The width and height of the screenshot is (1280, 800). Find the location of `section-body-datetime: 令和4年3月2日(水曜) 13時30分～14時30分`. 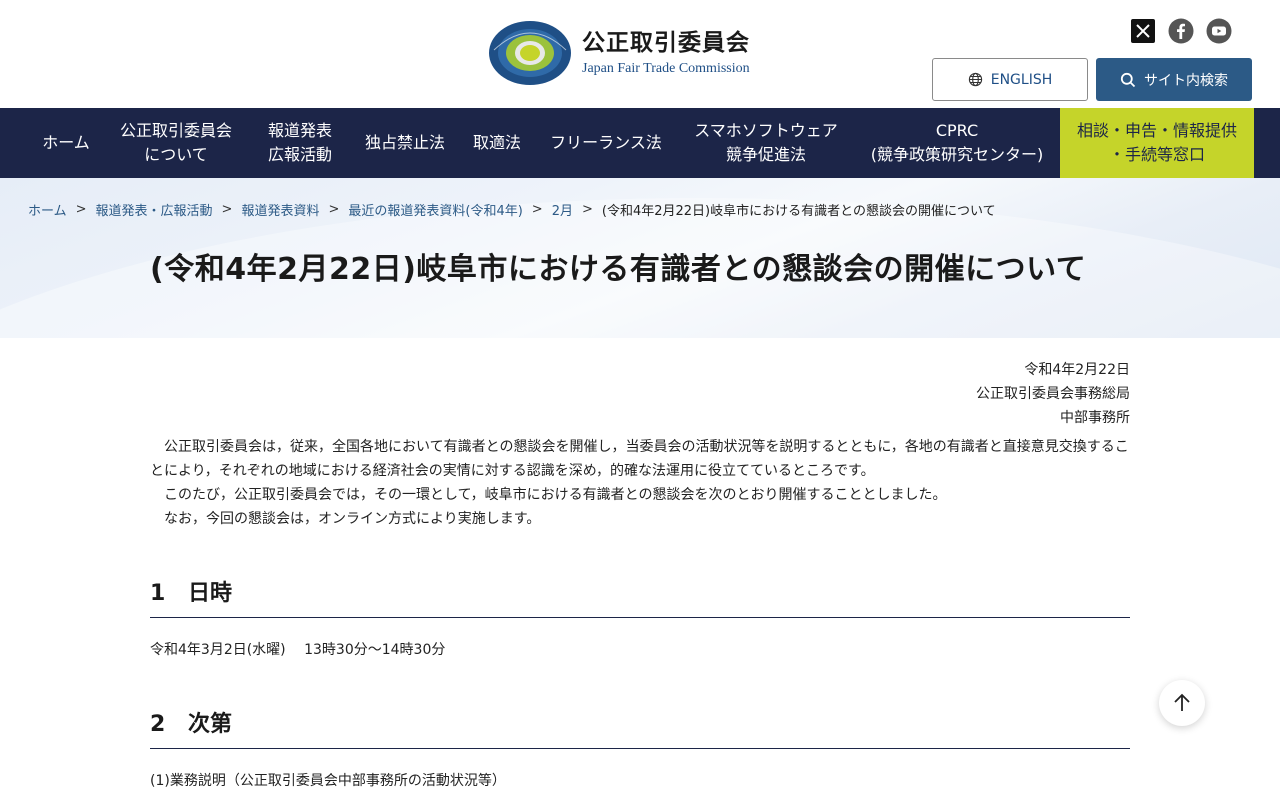

section-body-datetime: 令和4年3月2日(水曜) 13時30分～14時30分 is located at coordinates (298, 650).